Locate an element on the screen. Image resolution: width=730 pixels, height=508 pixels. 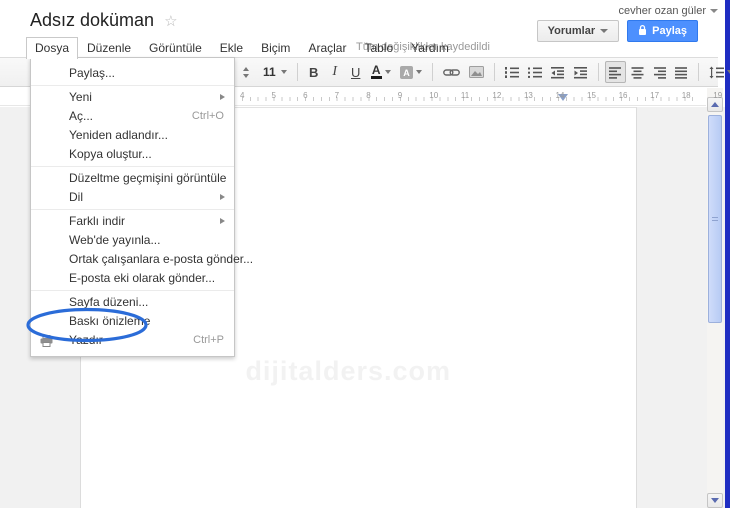
share-button: Paylaş is located at coordinates (662, 31).